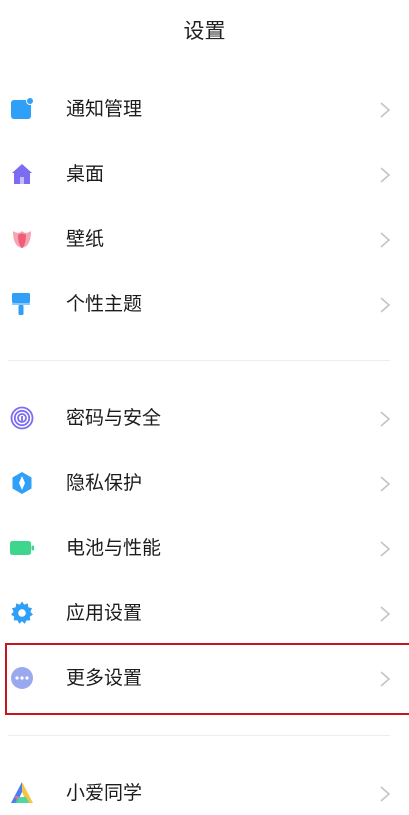 Image resolution: width=409 pixels, height=815 pixels. Describe the element at coordinates (22, 109) in the screenshot. I see `notification-icon` at that location.